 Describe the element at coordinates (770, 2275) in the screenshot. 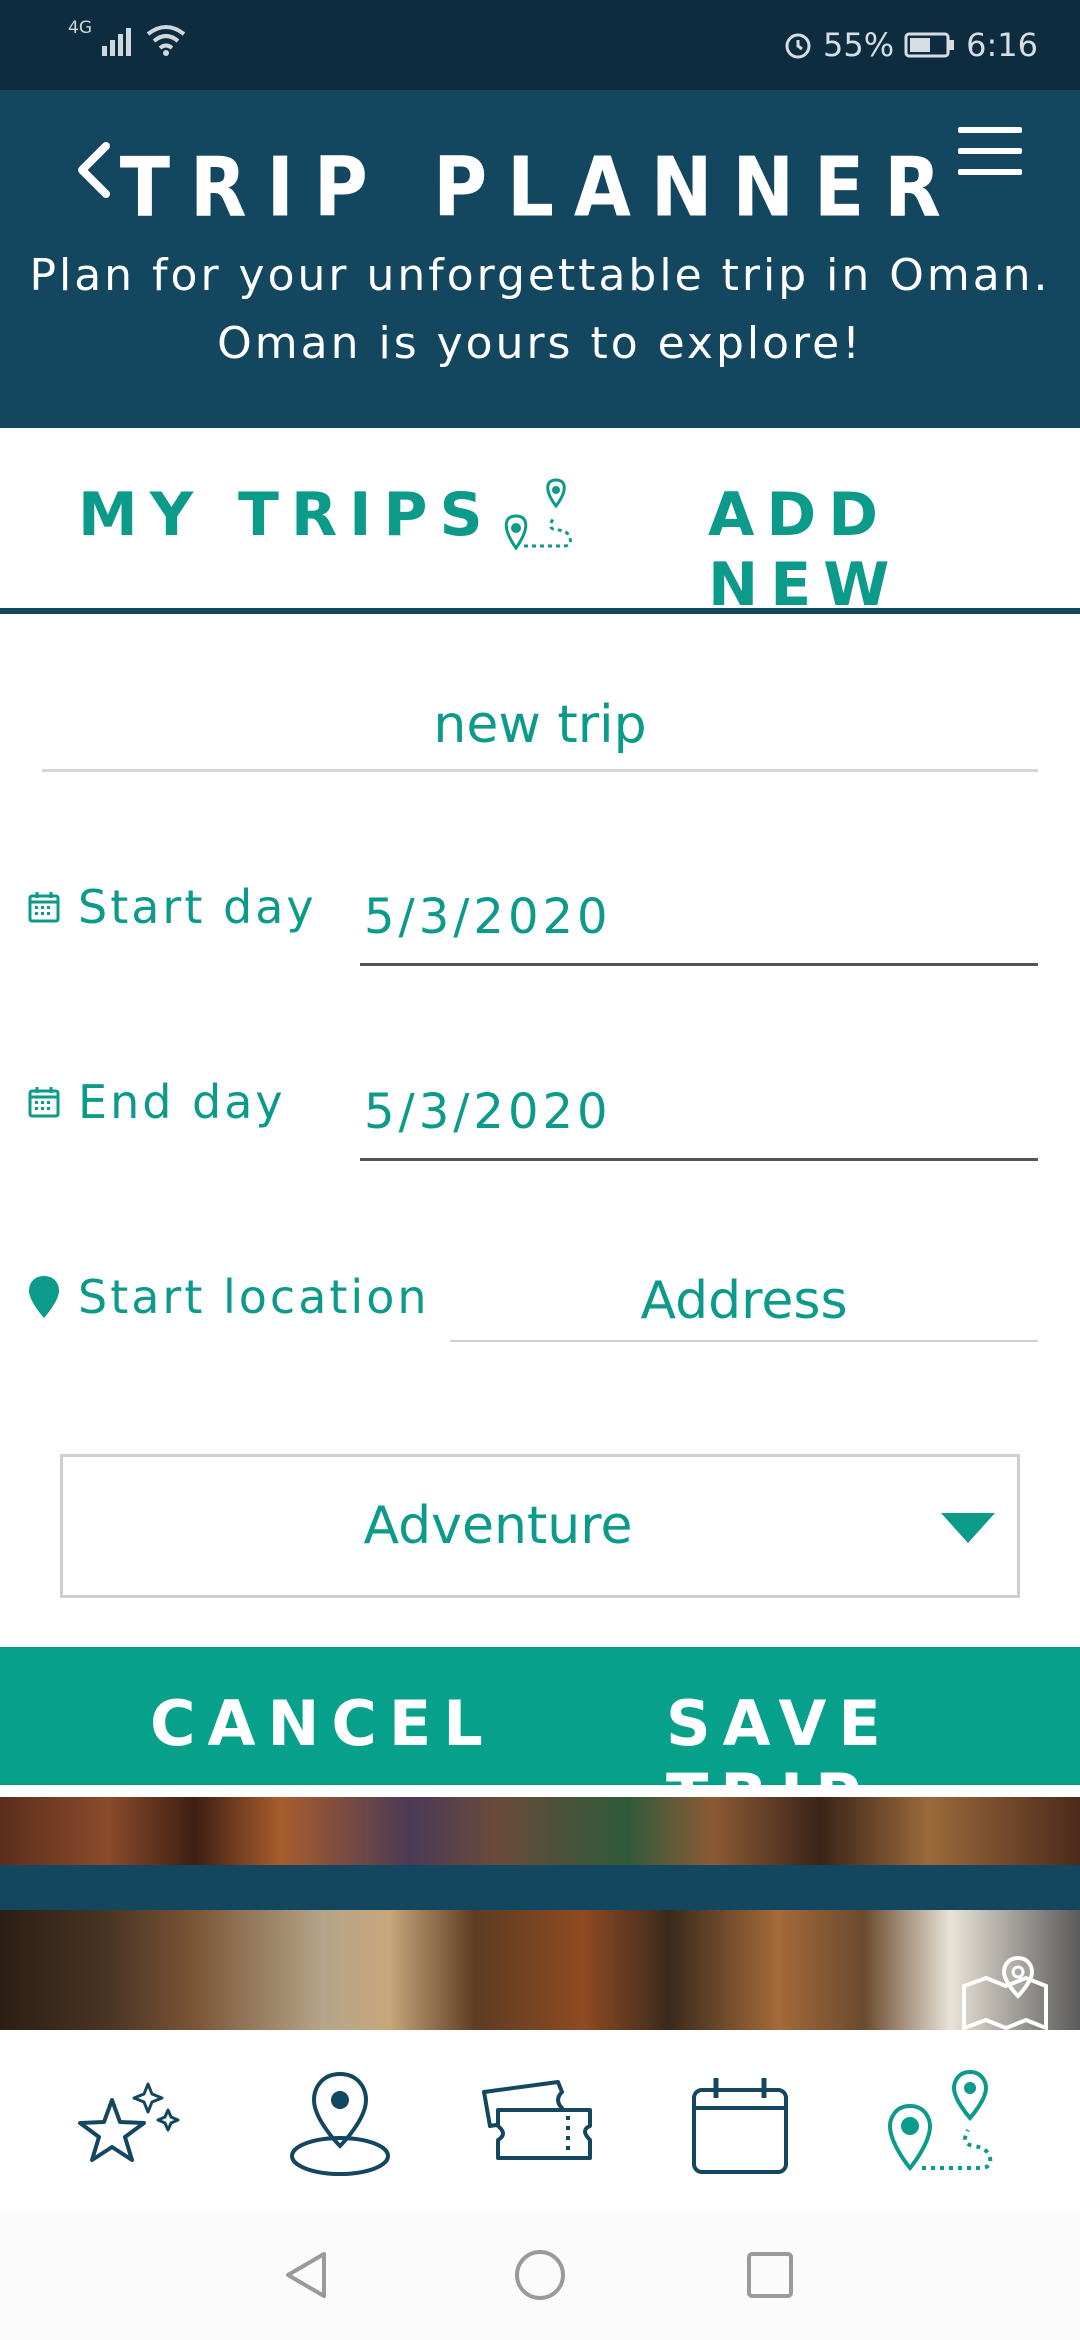

I see `system-recents-icon` at that location.